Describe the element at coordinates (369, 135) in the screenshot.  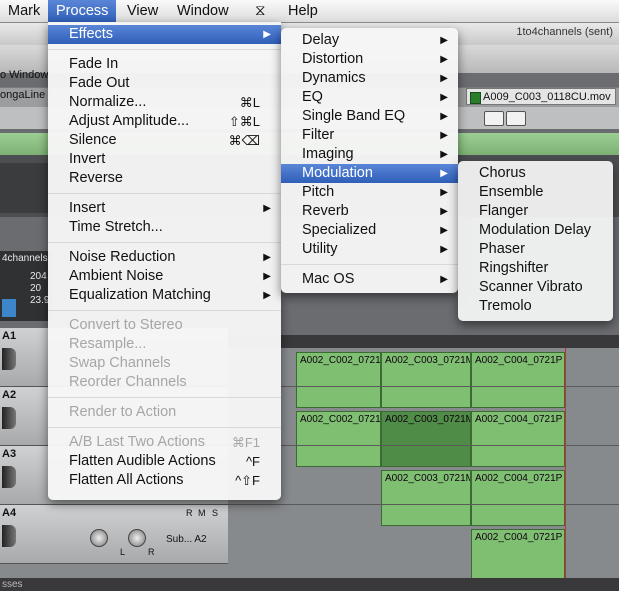
I see `menu-item-filter: Filter ▶` at that location.